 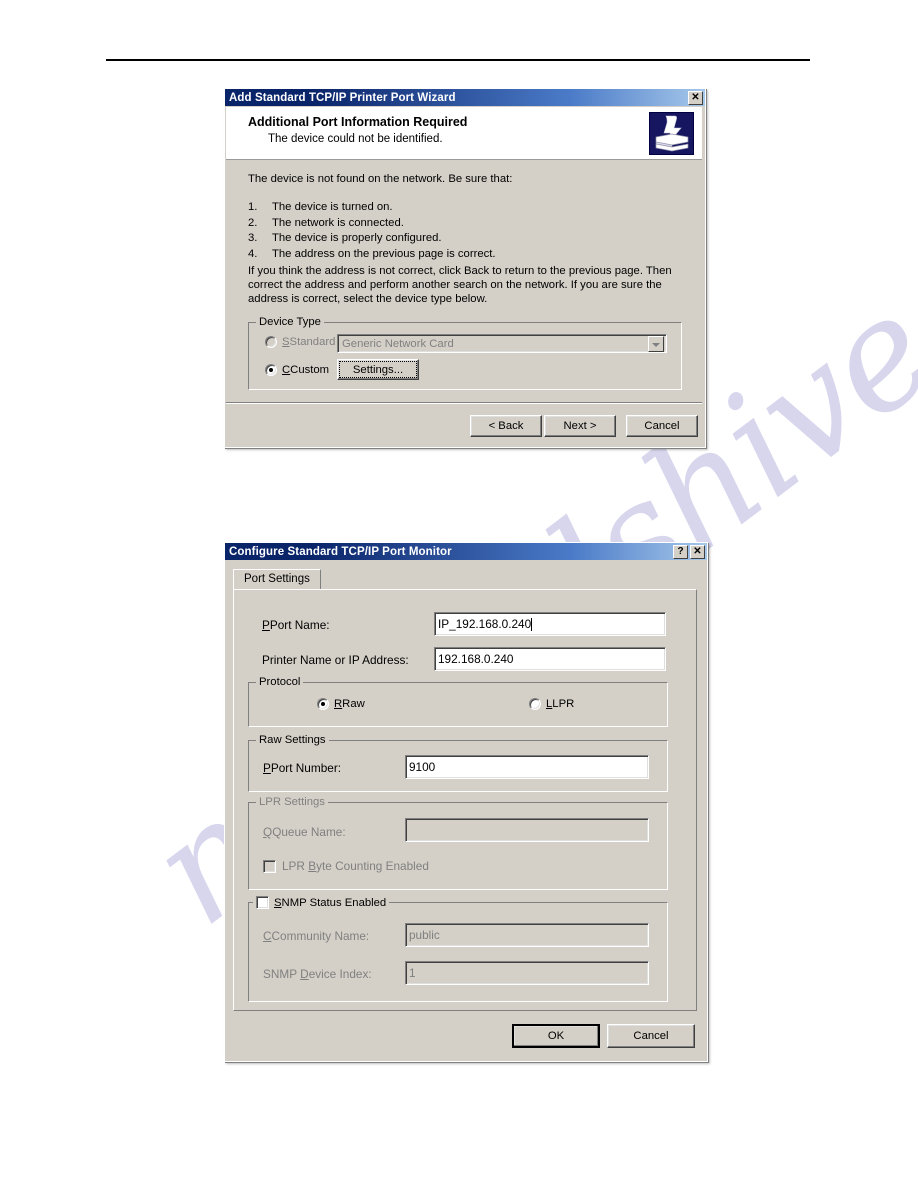 What do you see at coordinates (253, 253) in the screenshot?
I see `list-item-number: 4.` at bounding box center [253, 253].